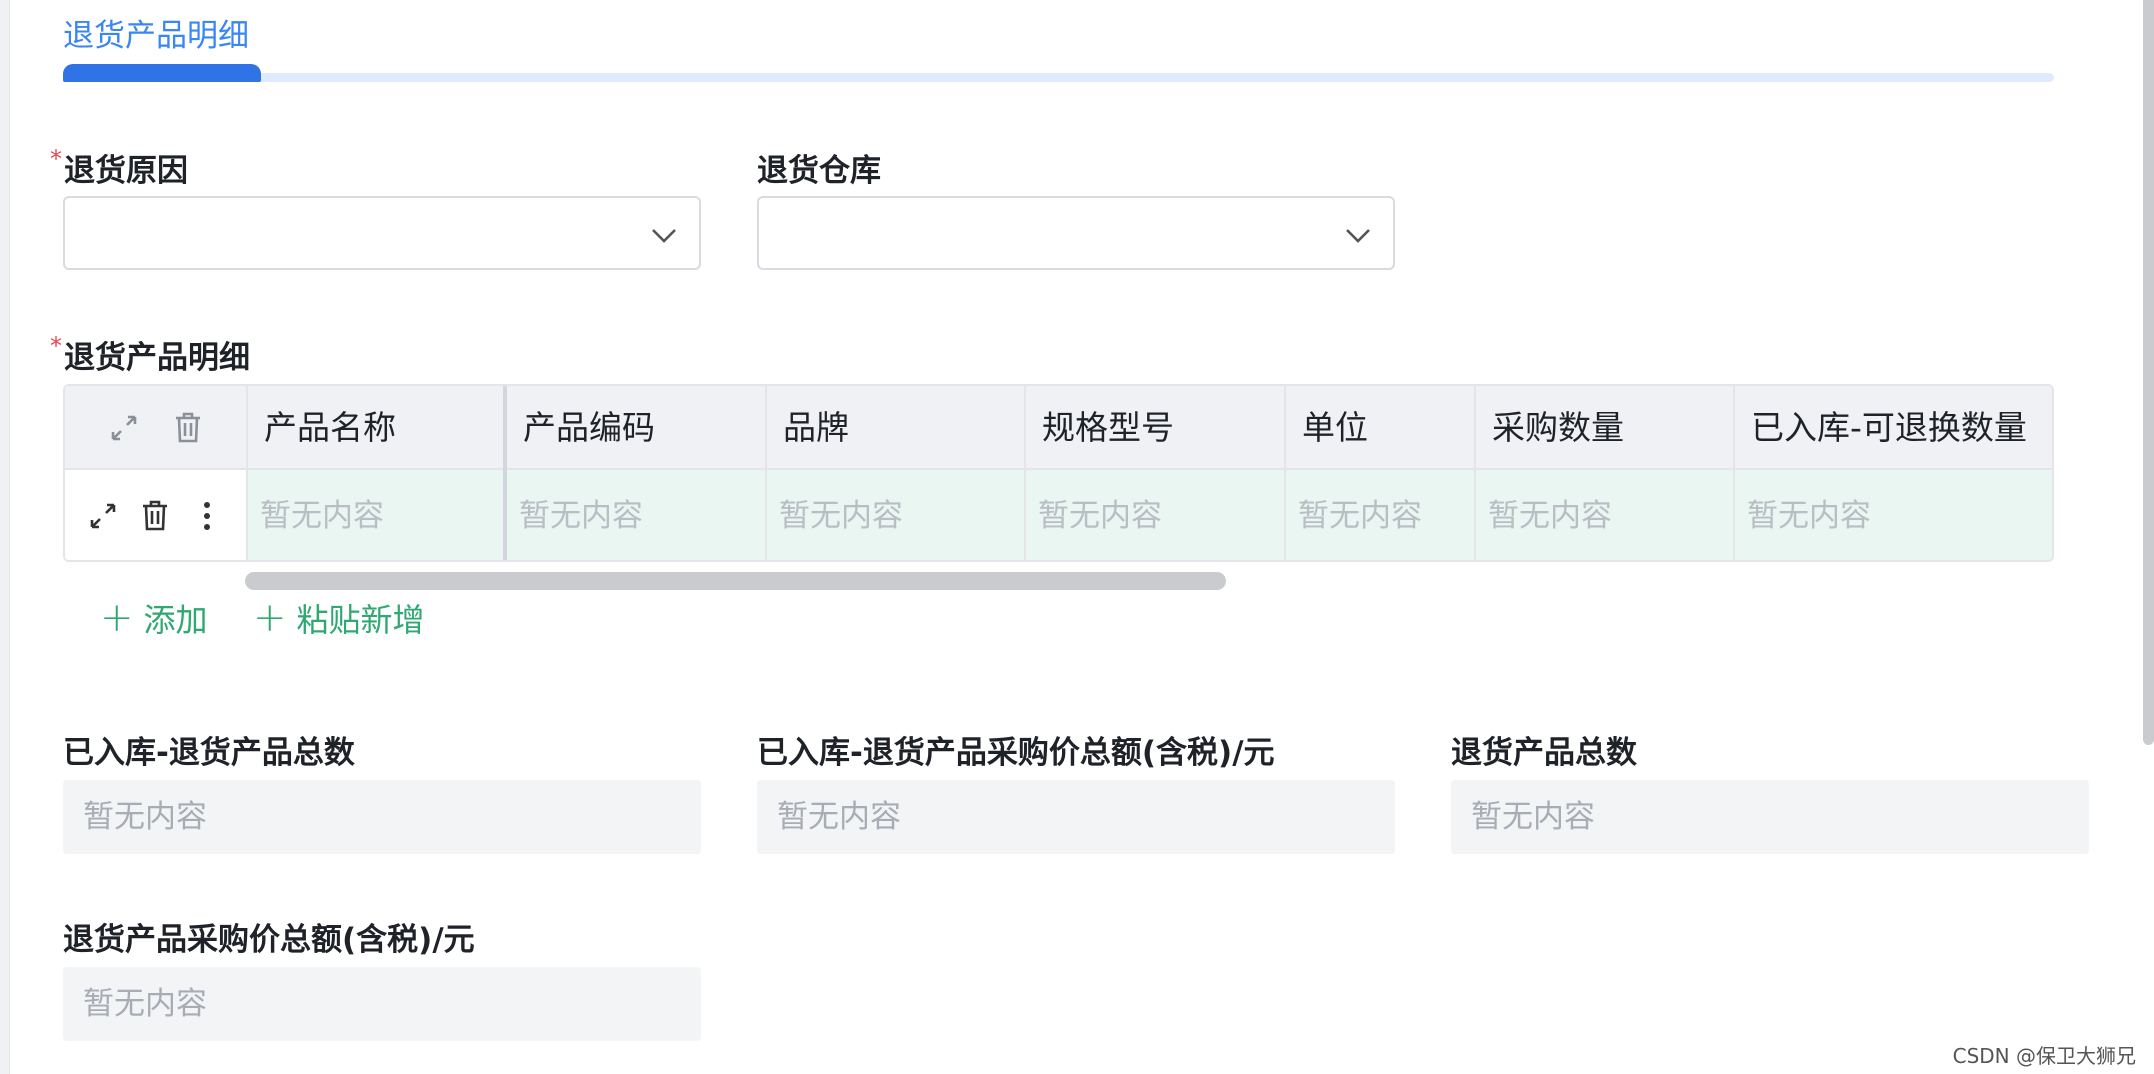 This screenshot has width=2154, height=1074. I want to click on table-header: 产品名称 产品编码 品牌 规格型号 单位 采购数量 已入库-可退换数量, so click(1058, 428).